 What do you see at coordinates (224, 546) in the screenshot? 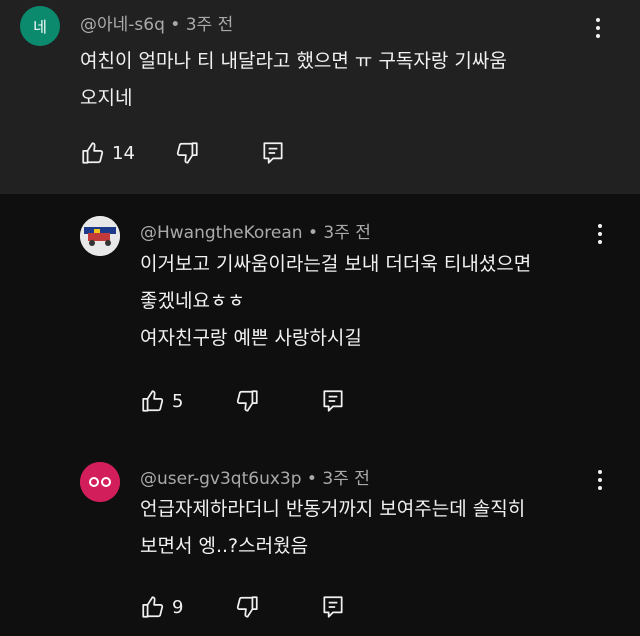
I see `comment-line: 보면서 엥..?스러웠음` at bounding box center [224, 546].